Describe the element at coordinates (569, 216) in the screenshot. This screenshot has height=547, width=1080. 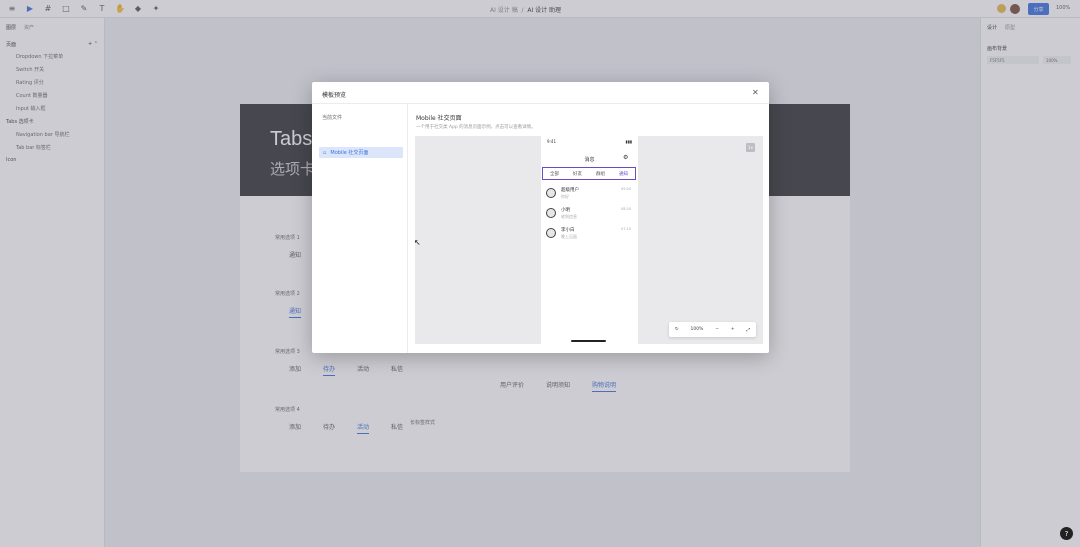
I see `chat-preview: 收到信息` at that location.